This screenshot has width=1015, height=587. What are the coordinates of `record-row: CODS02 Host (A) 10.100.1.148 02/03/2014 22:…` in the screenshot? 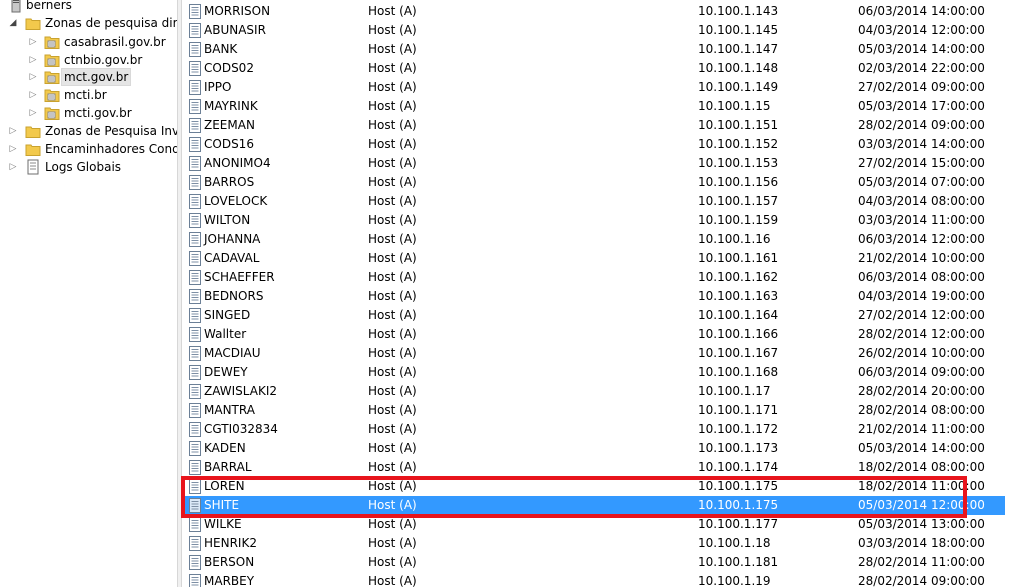 It's located at (595, 68).